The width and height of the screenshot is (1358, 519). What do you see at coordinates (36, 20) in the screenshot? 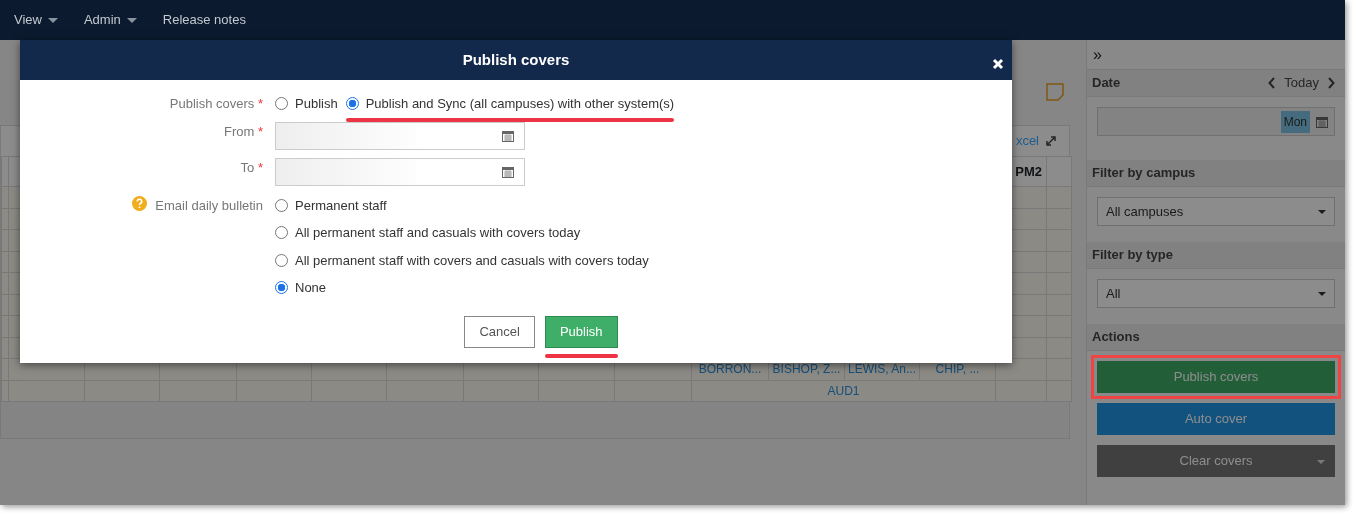
I see `nav-menu-item: View` at bounding box center [36, 20].